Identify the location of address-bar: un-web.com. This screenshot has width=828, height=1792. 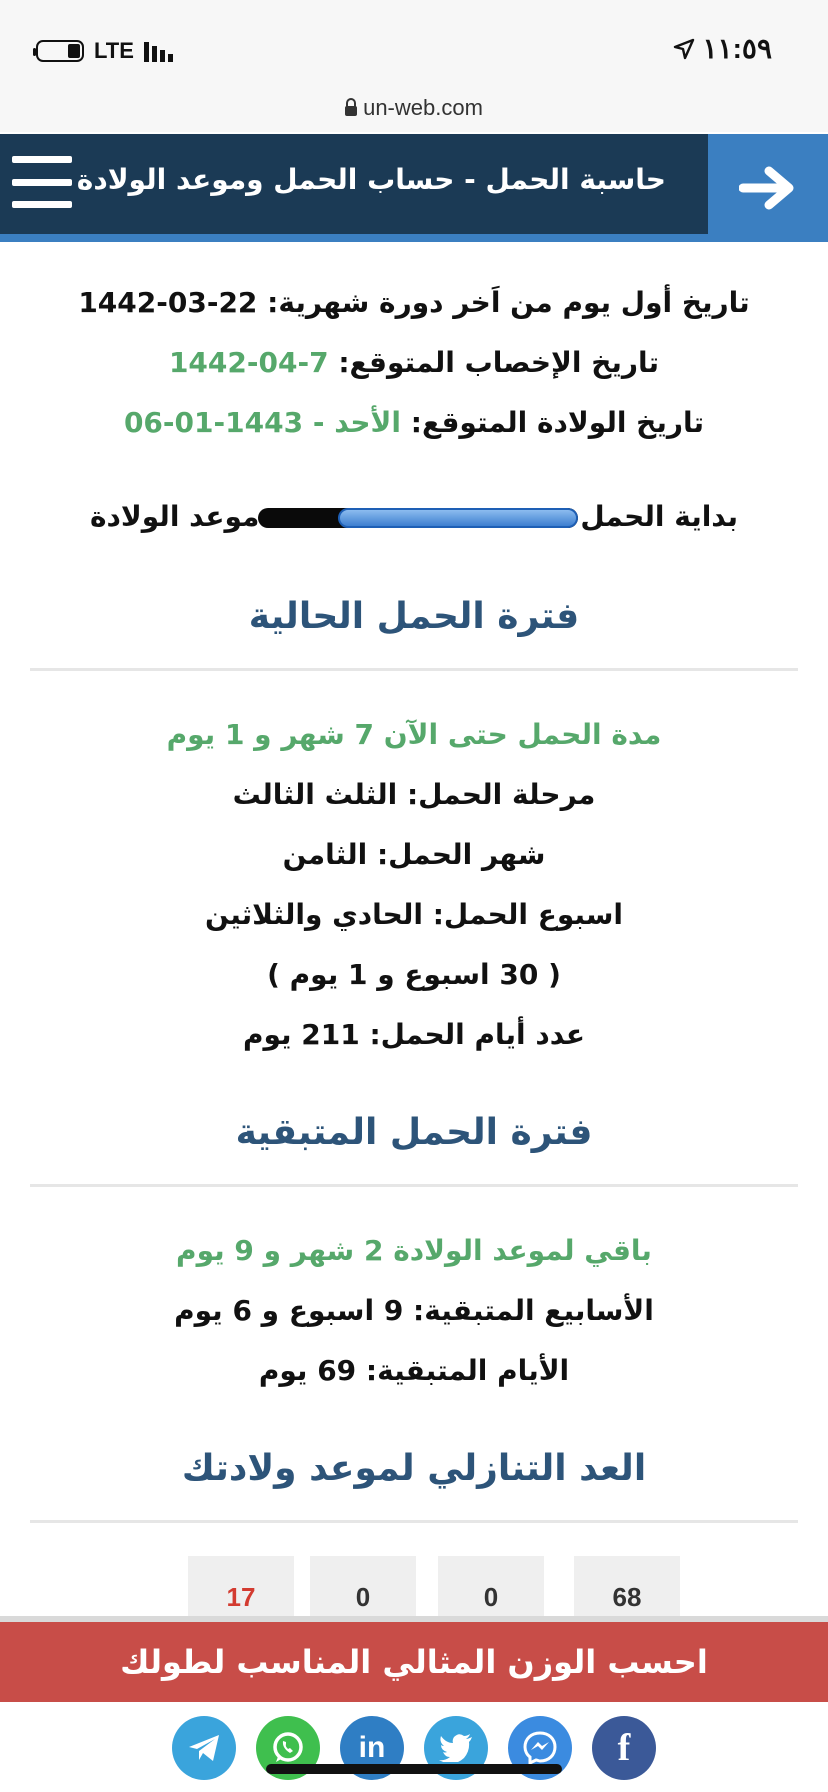
(414, 108).